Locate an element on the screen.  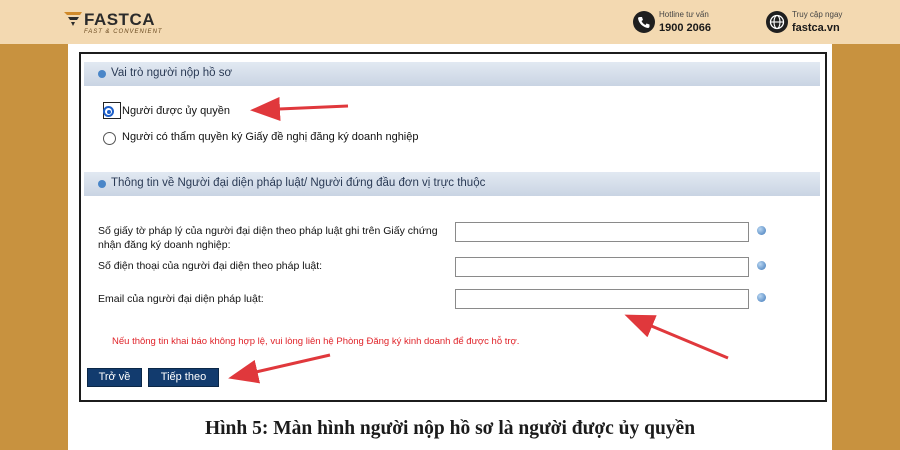
arrow-to-authorized-option is located at coordinates (299, 108).